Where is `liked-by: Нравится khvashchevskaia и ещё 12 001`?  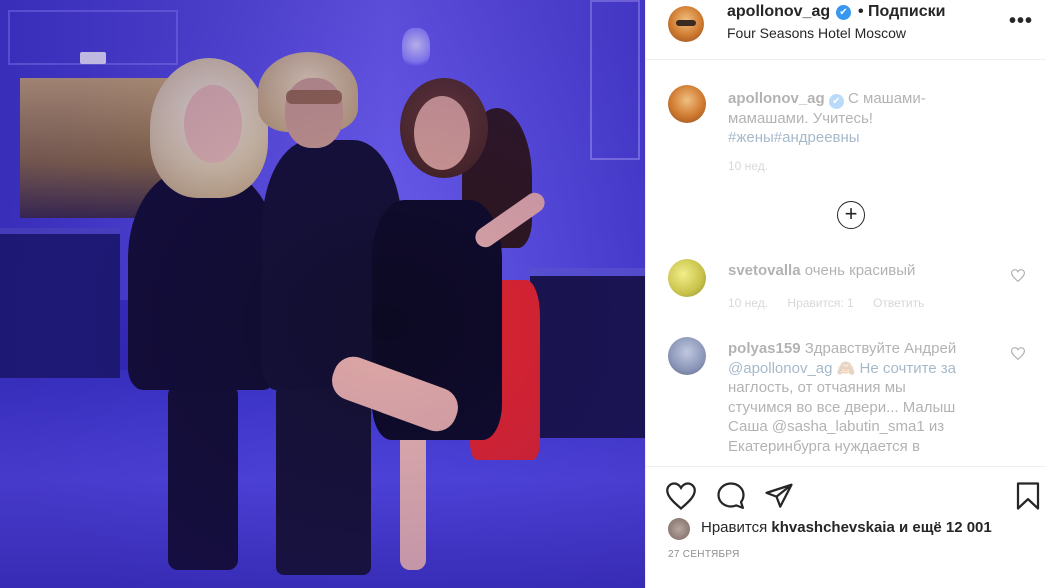 liked-by: Нравится khvashchevskaia и ещё 12 001 is located at coordinates (853, 528).